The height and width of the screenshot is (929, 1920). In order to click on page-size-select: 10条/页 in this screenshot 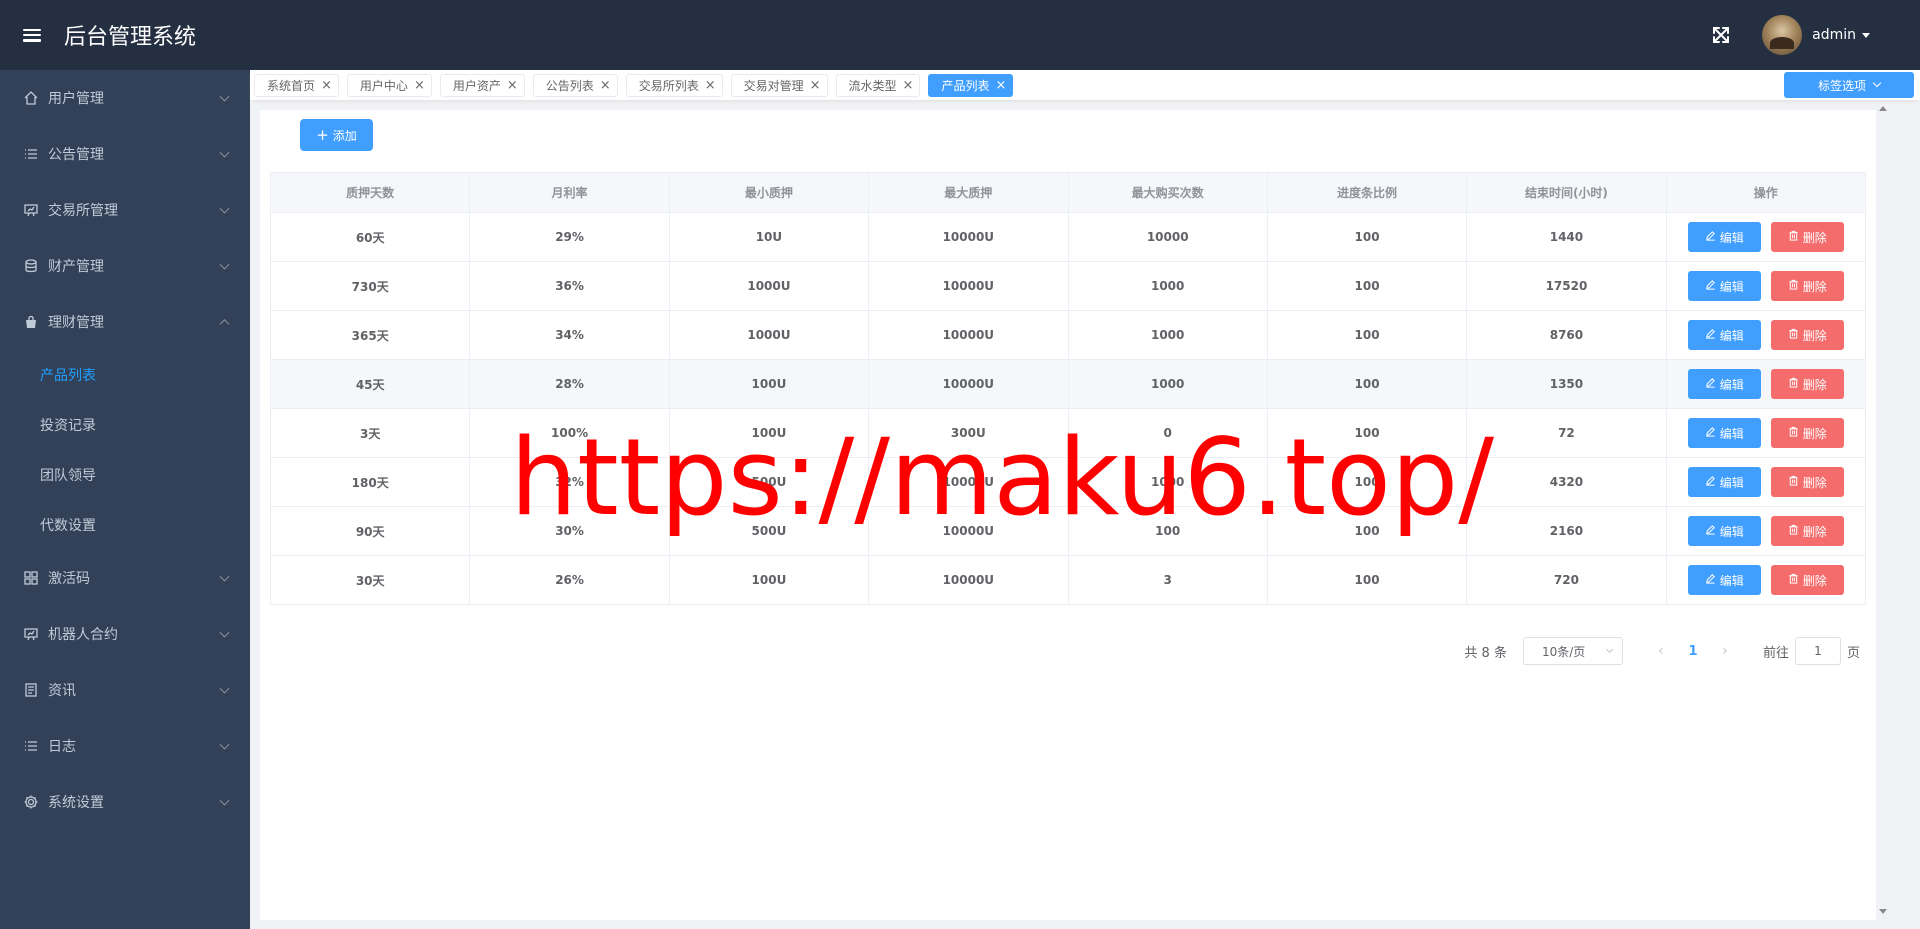, I will do `click(1572, 651)`.